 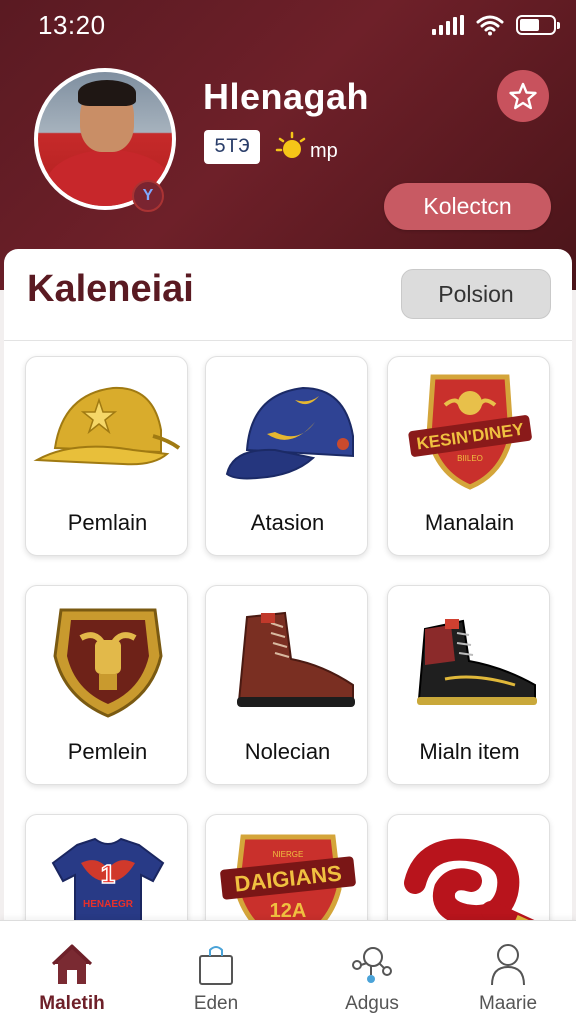 What do you see at coordinates (110, 289) in the screenshot?
I see `section-title: Kaleneiai` at bounding box center [110, 289].